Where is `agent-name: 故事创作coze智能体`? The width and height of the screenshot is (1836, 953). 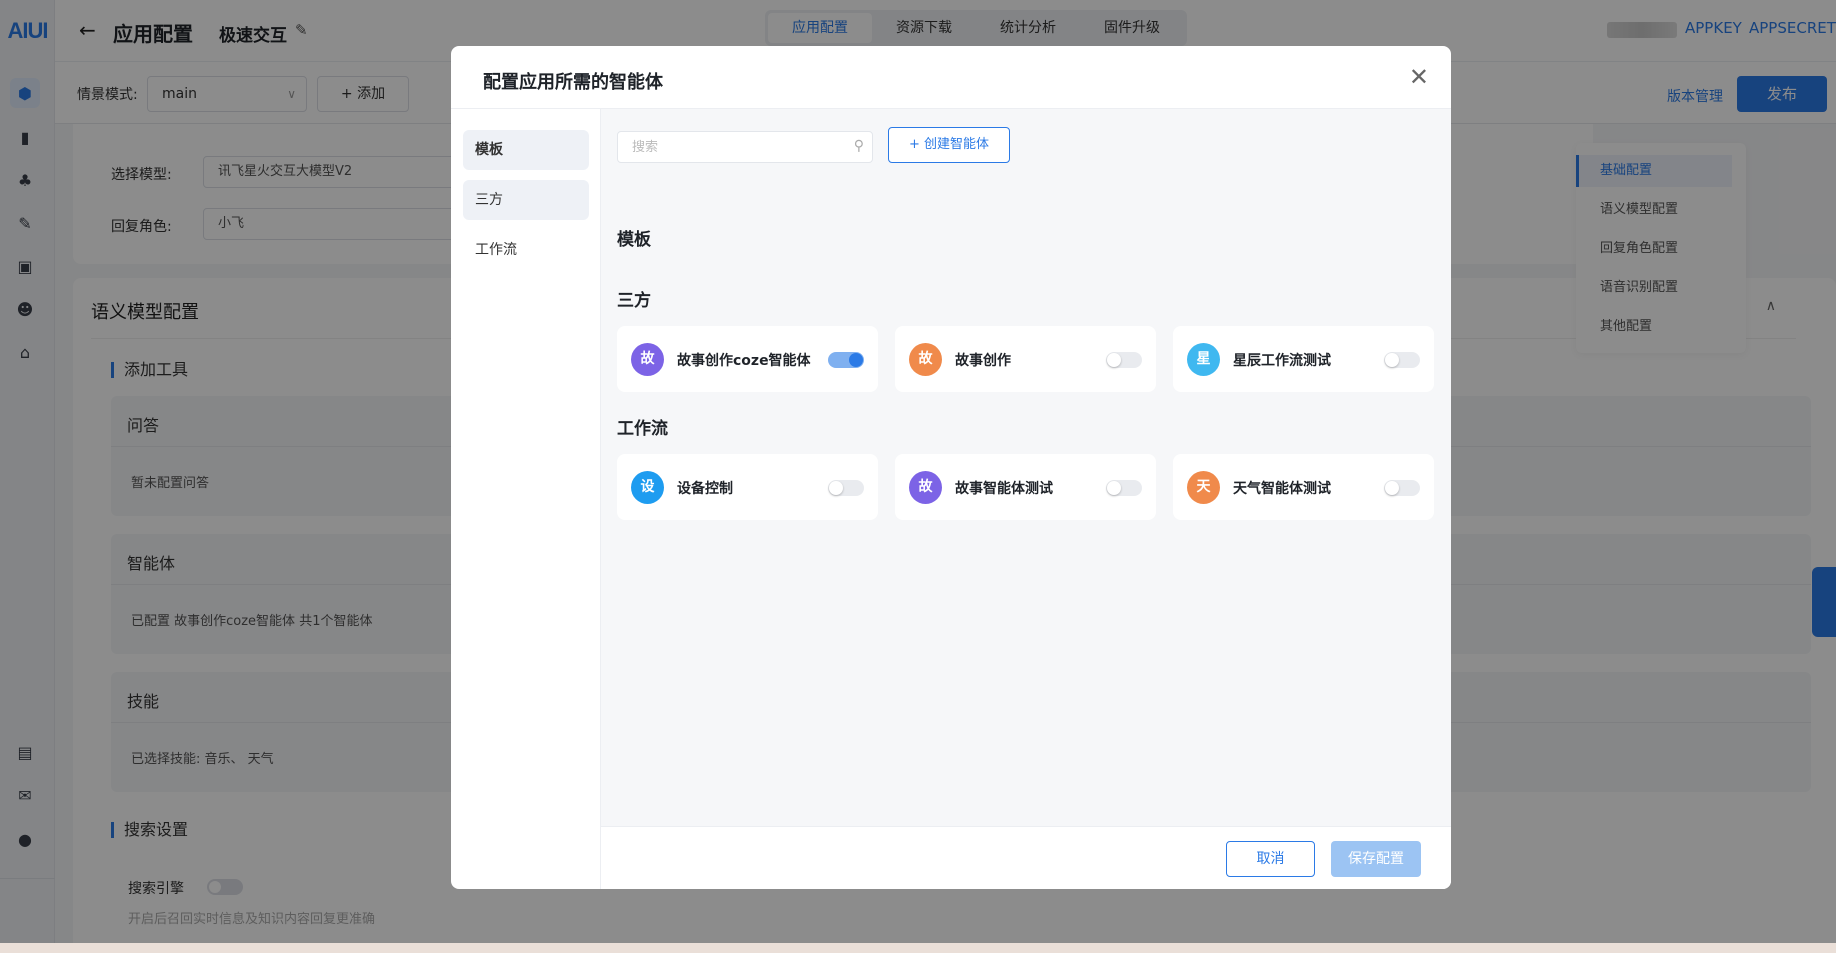 agent-name: 故事创作coze智能体 is located at coordinates (744, 361).